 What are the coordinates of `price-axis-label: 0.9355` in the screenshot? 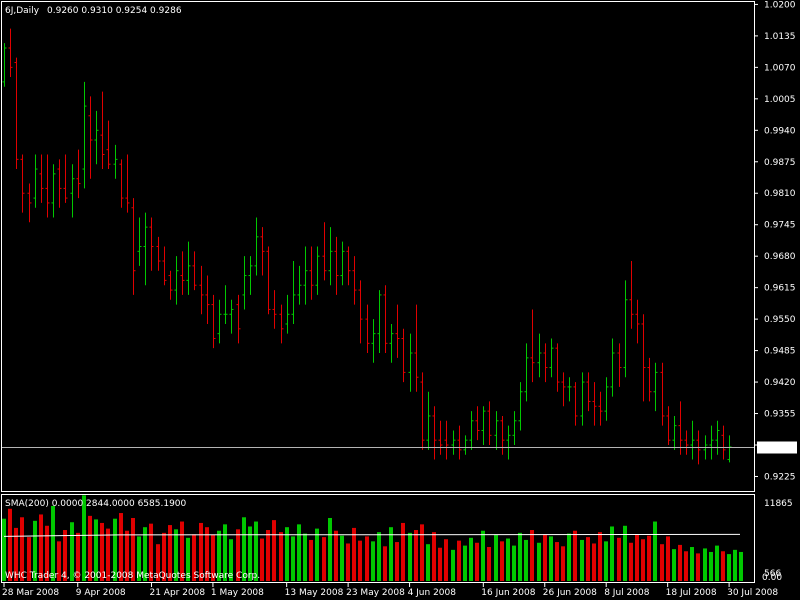 It's located at (780, 415).